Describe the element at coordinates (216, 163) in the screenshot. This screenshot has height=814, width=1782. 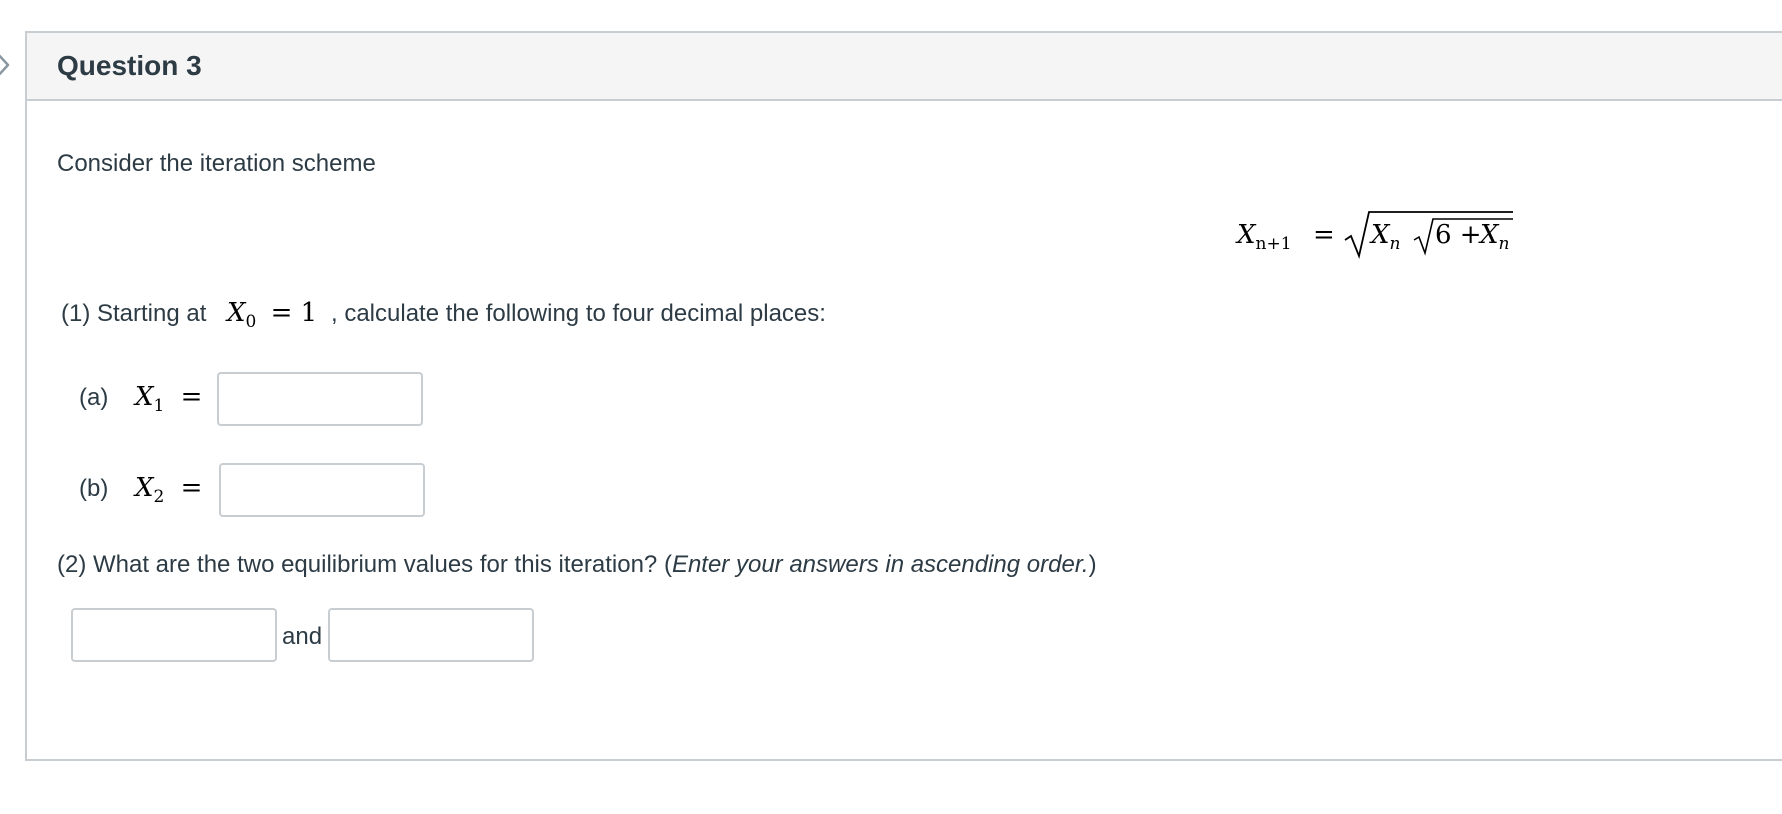
I see `intro-text: Consider the iteration scheme` at that location.